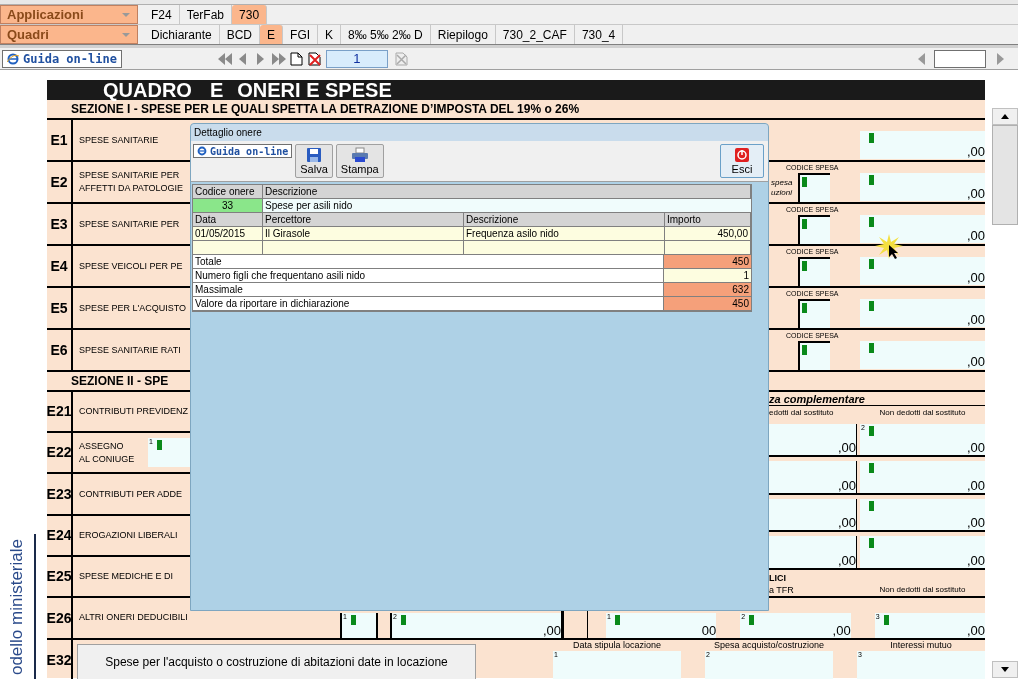 The width and height of the screenshot is (1018, 679). What do you see at coordinates (60, 453) in the screenshot?
I see `row-code: E22` at bounding box center [60, 453].